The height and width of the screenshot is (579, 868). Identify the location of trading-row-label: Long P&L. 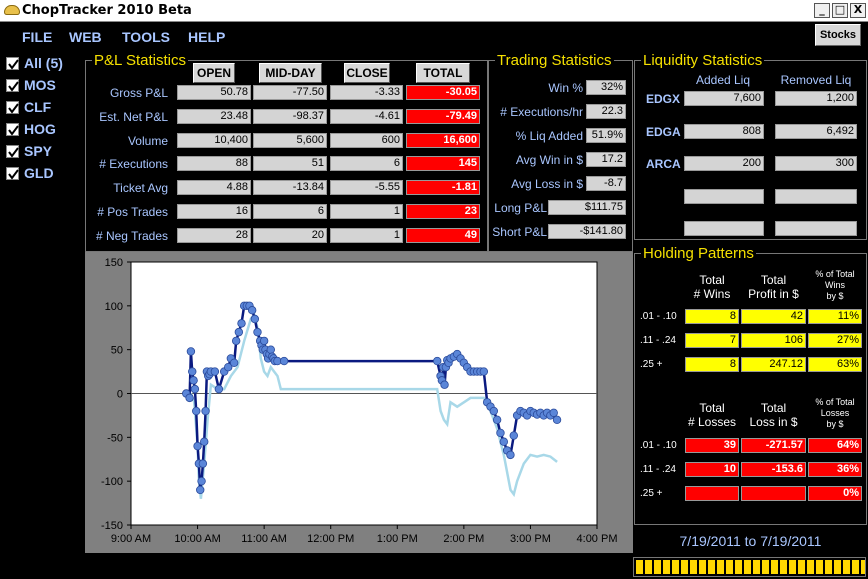
(520, 208).